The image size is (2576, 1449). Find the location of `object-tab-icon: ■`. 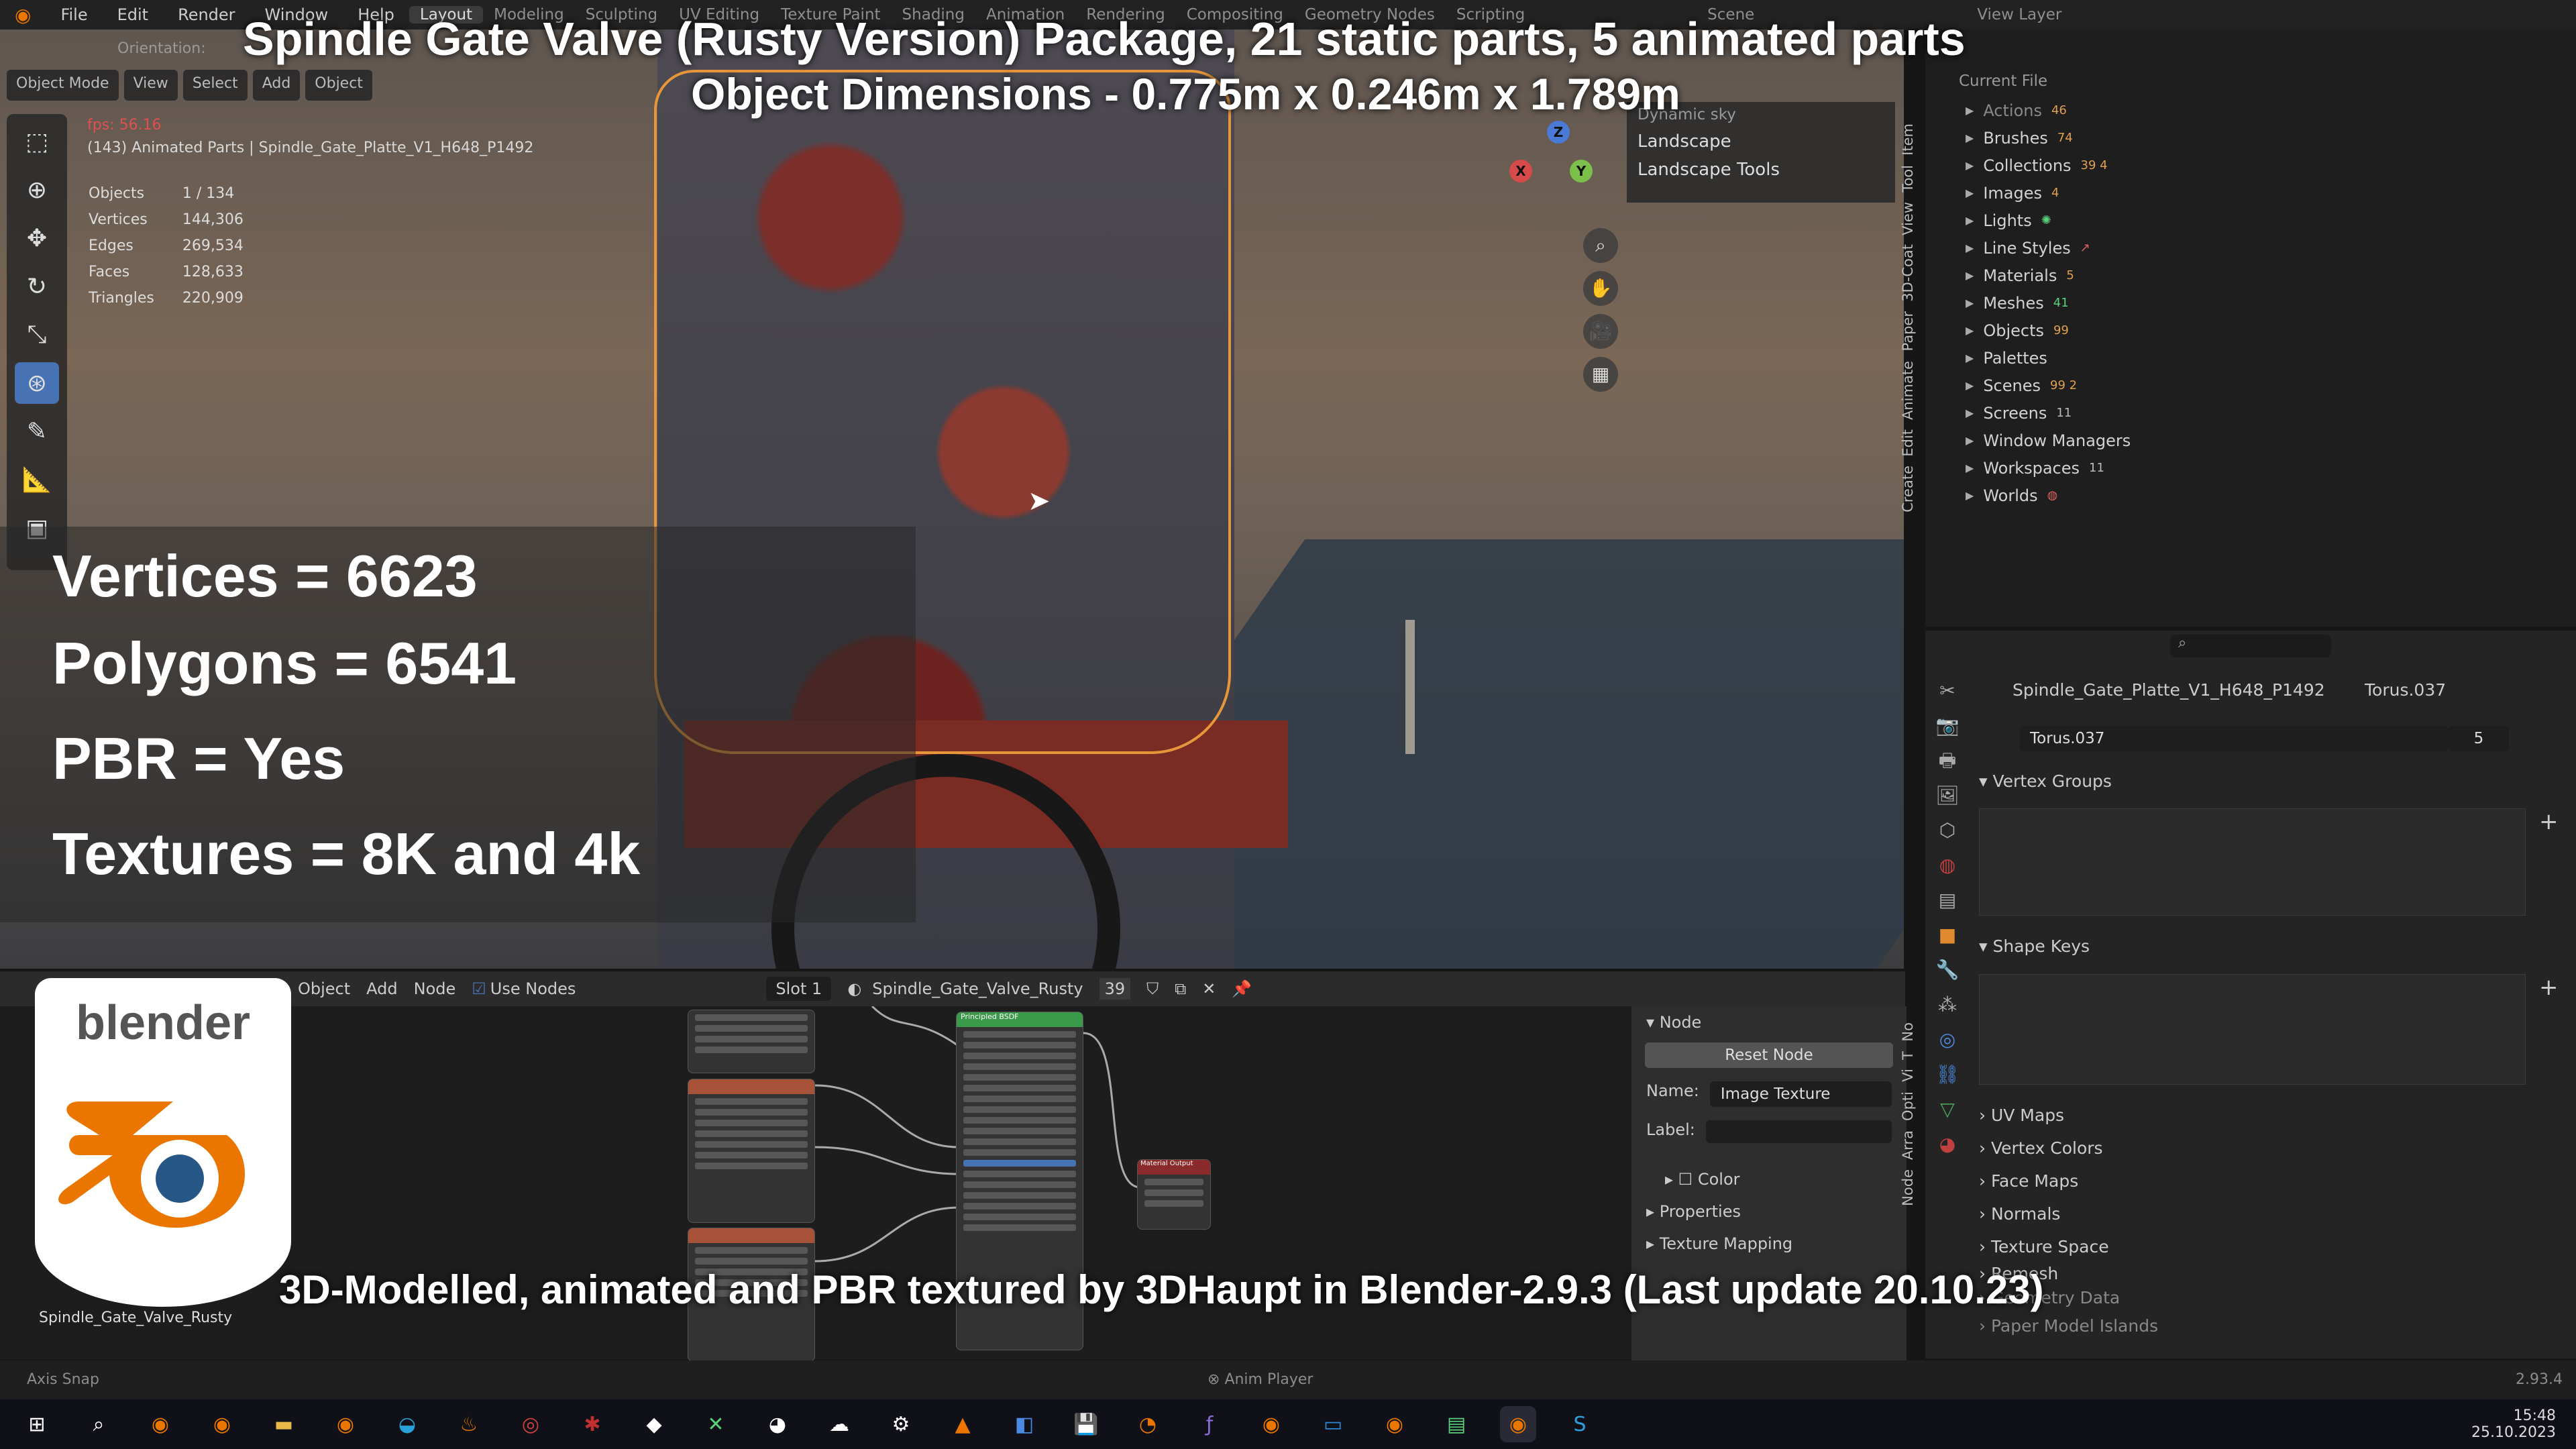

object-tab-icon: ■ is located at coordinates (1947, 935).